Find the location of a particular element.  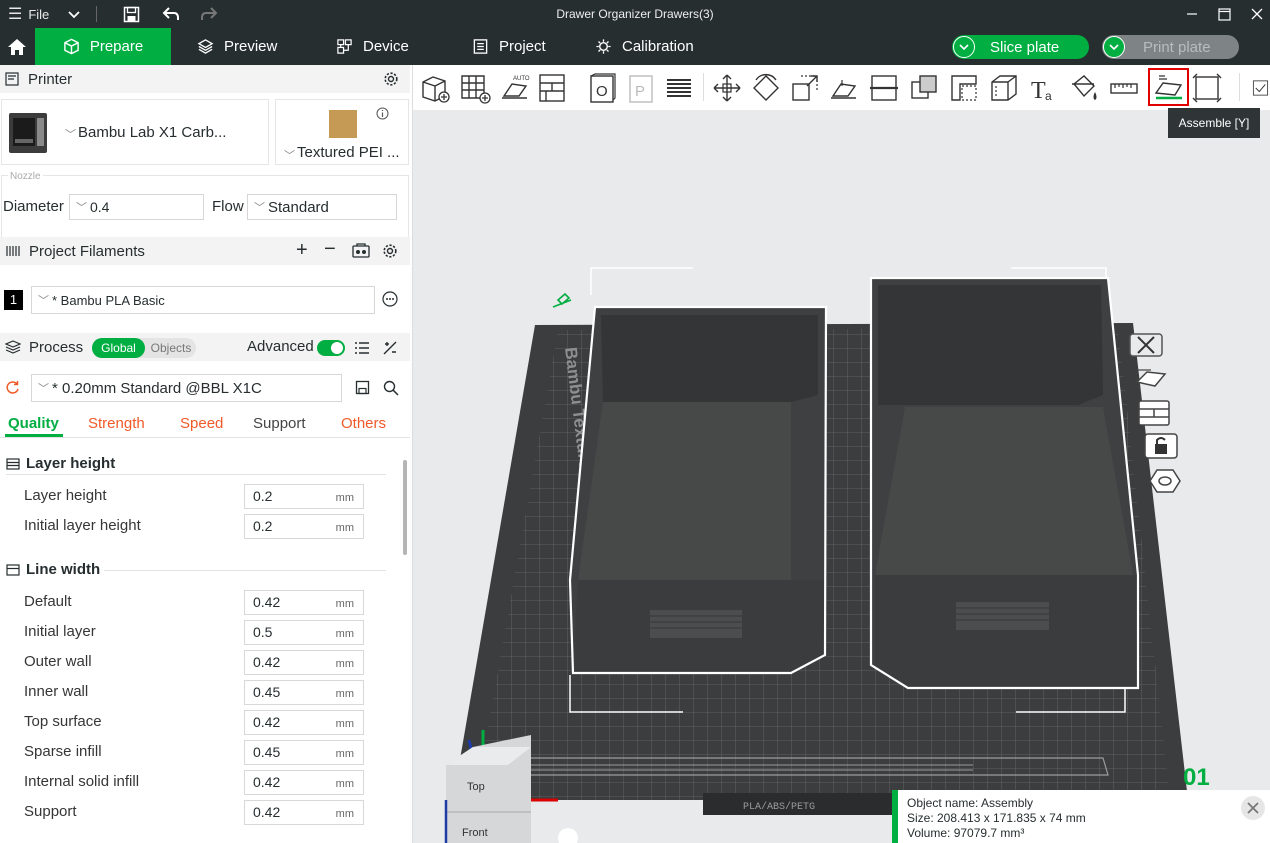

flow-label: Flow is located at coordinates (228, 206).